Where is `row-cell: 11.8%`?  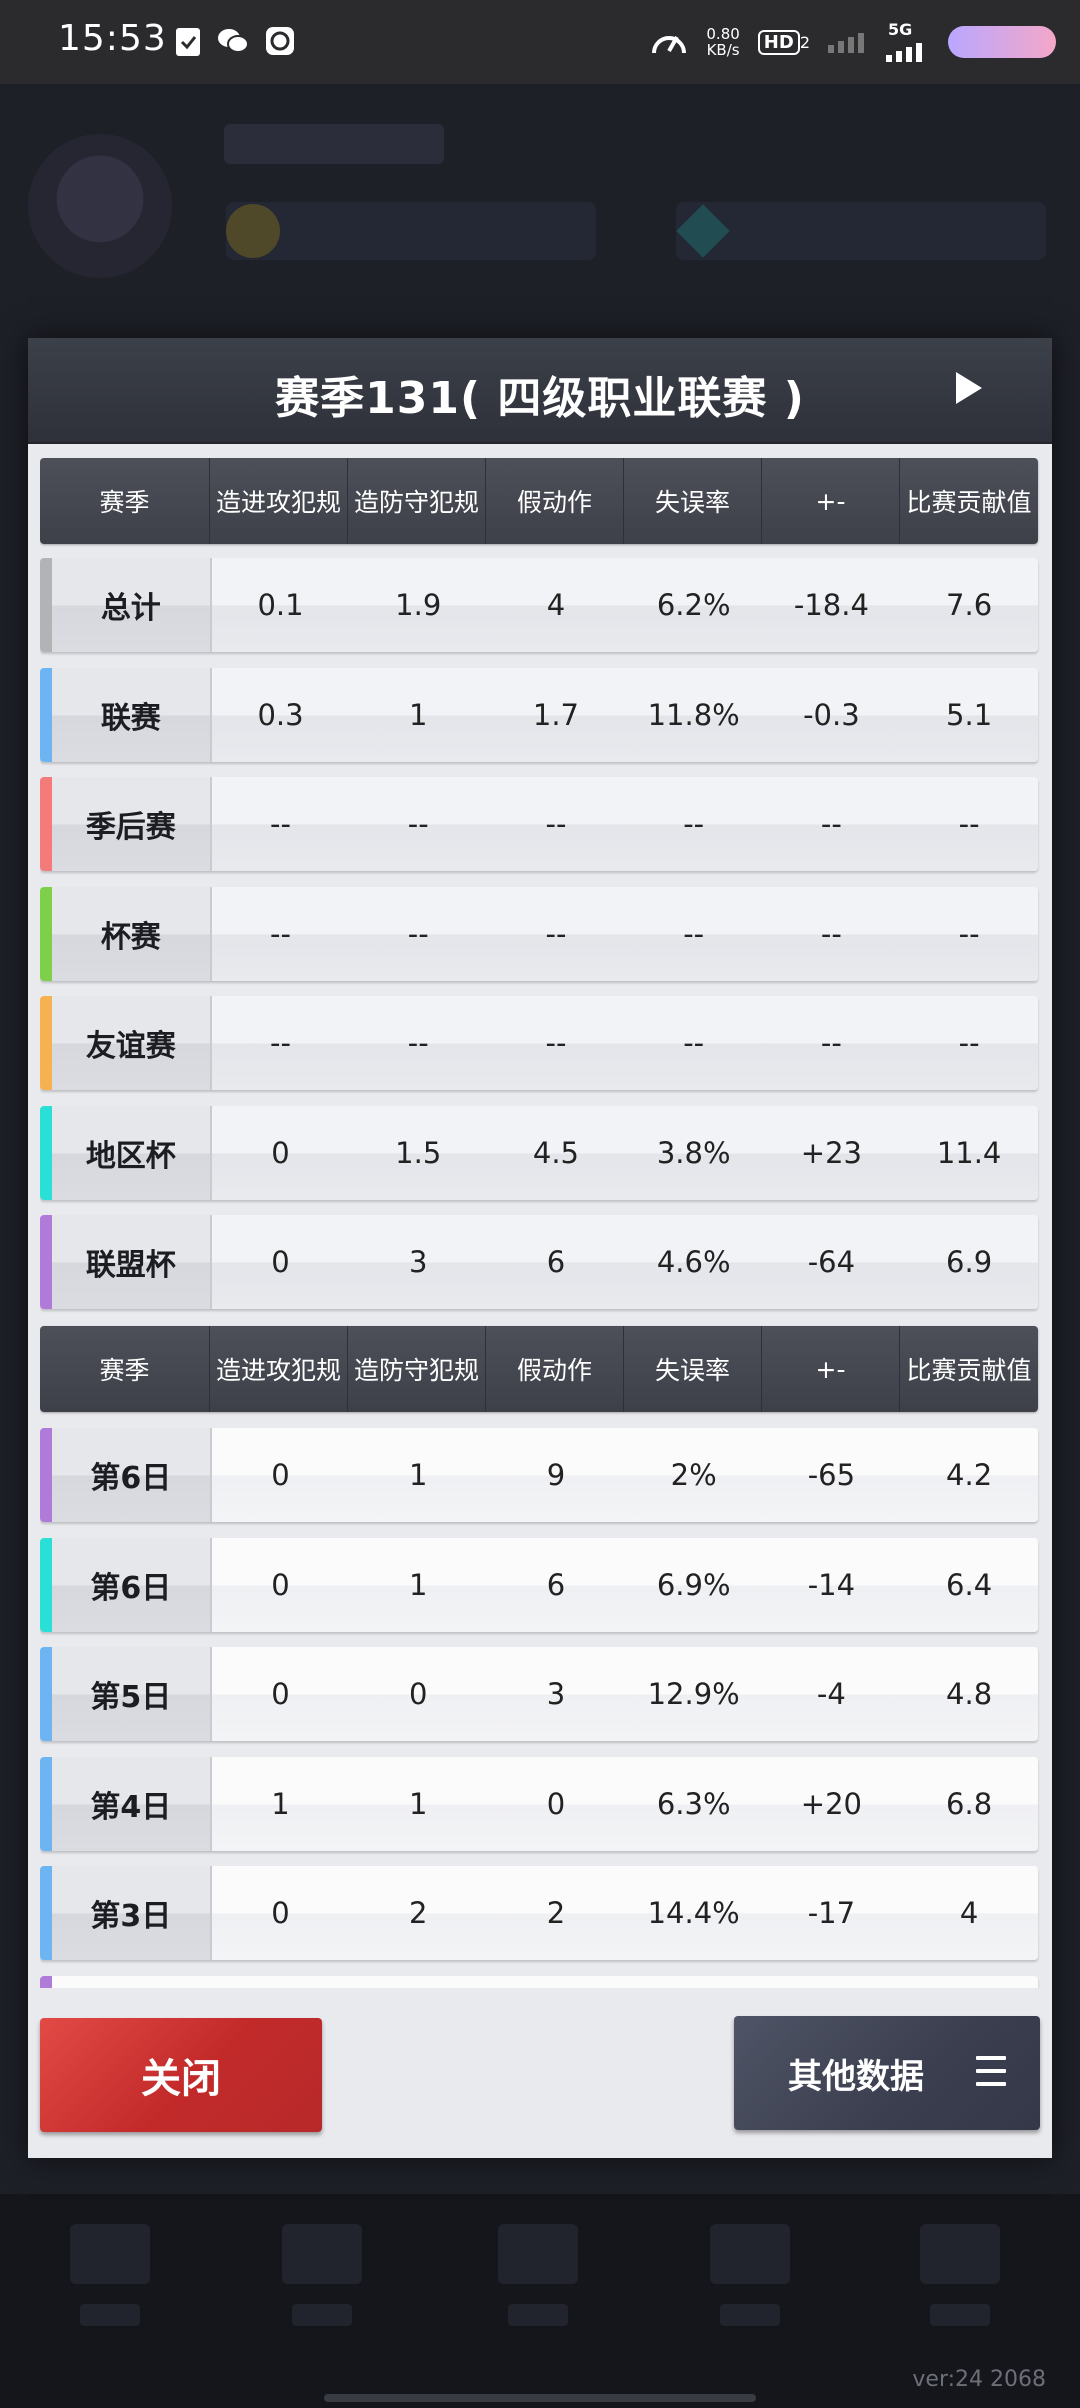
row-cell: 11.8% is located at coordinates (693, 714).